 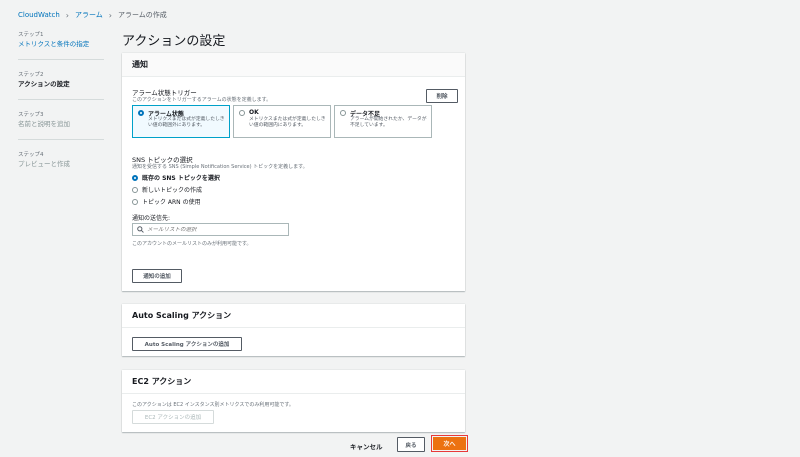 I want to click on step-3: ステップ3 名前と説明を追加, so click(x=61, y=119).